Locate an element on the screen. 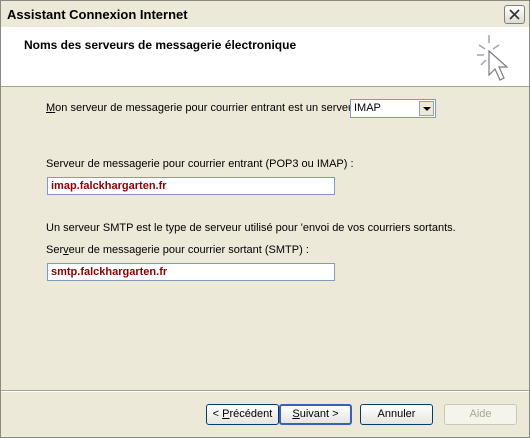 The height and width of the screenshot is (438, 530). chevron-down-icon is located at coordinates (427, 109).